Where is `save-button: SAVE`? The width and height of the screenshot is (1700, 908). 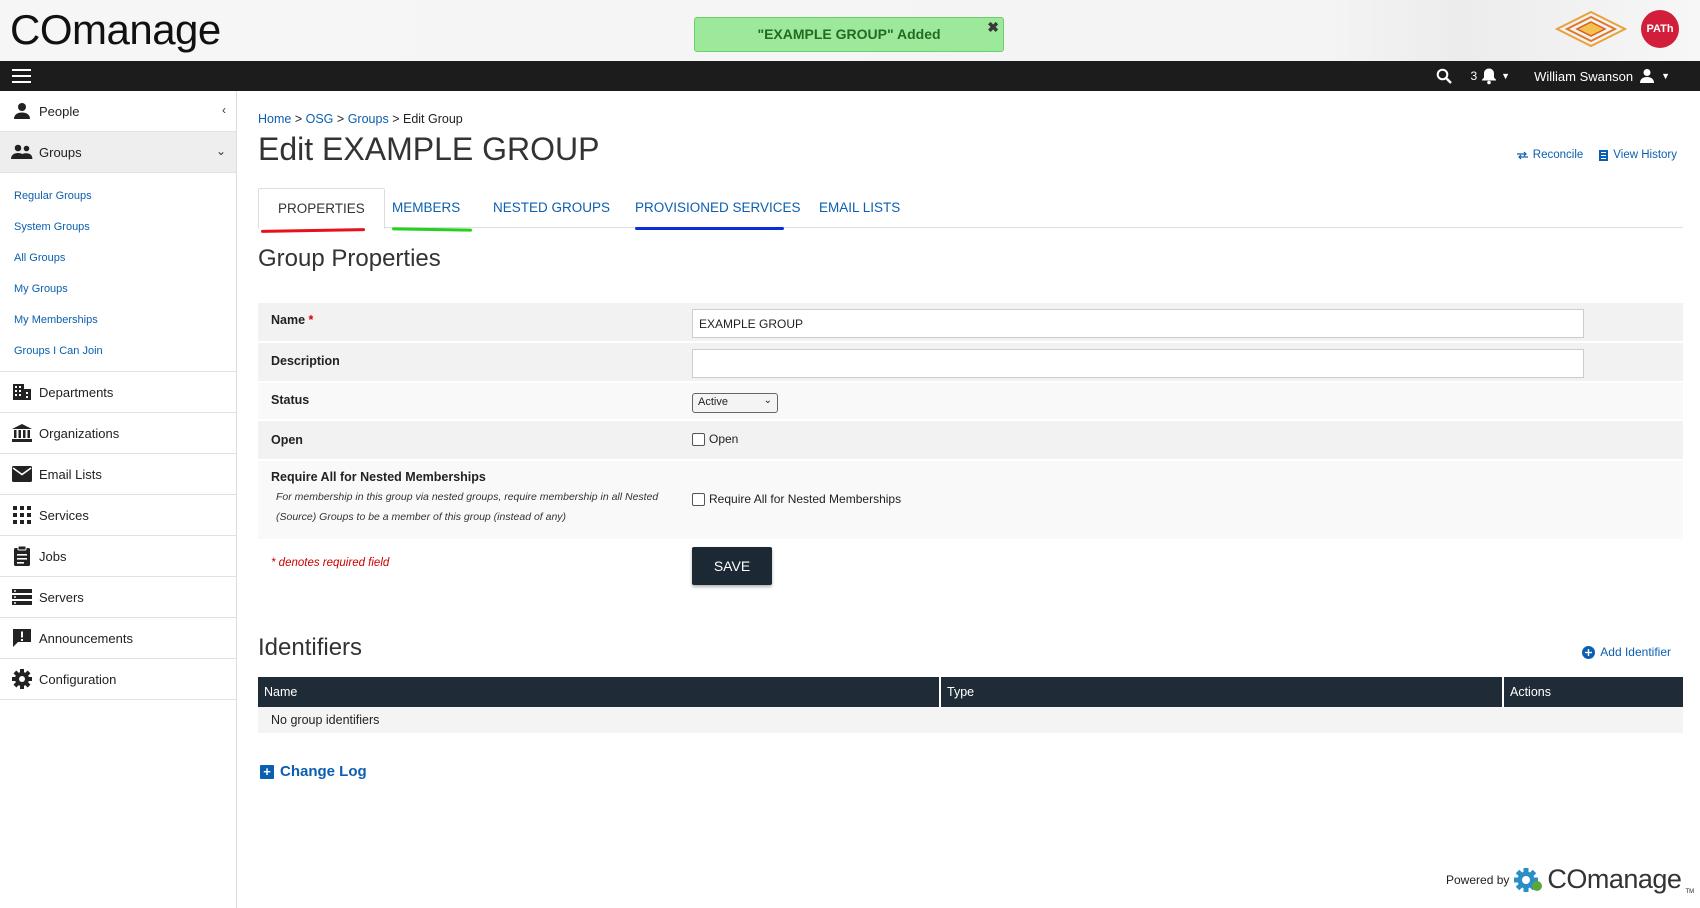
save-button: SAVE is located at coordinates (732, 566).